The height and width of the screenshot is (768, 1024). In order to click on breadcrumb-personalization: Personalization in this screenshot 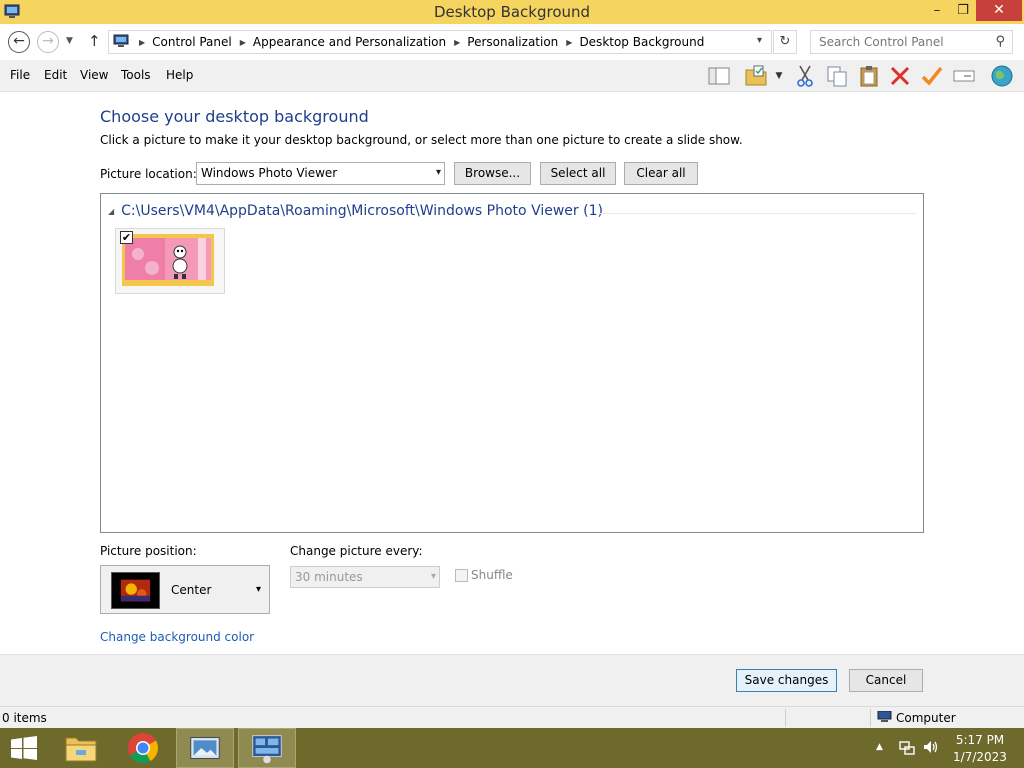, I will do `click(512, 42)`.